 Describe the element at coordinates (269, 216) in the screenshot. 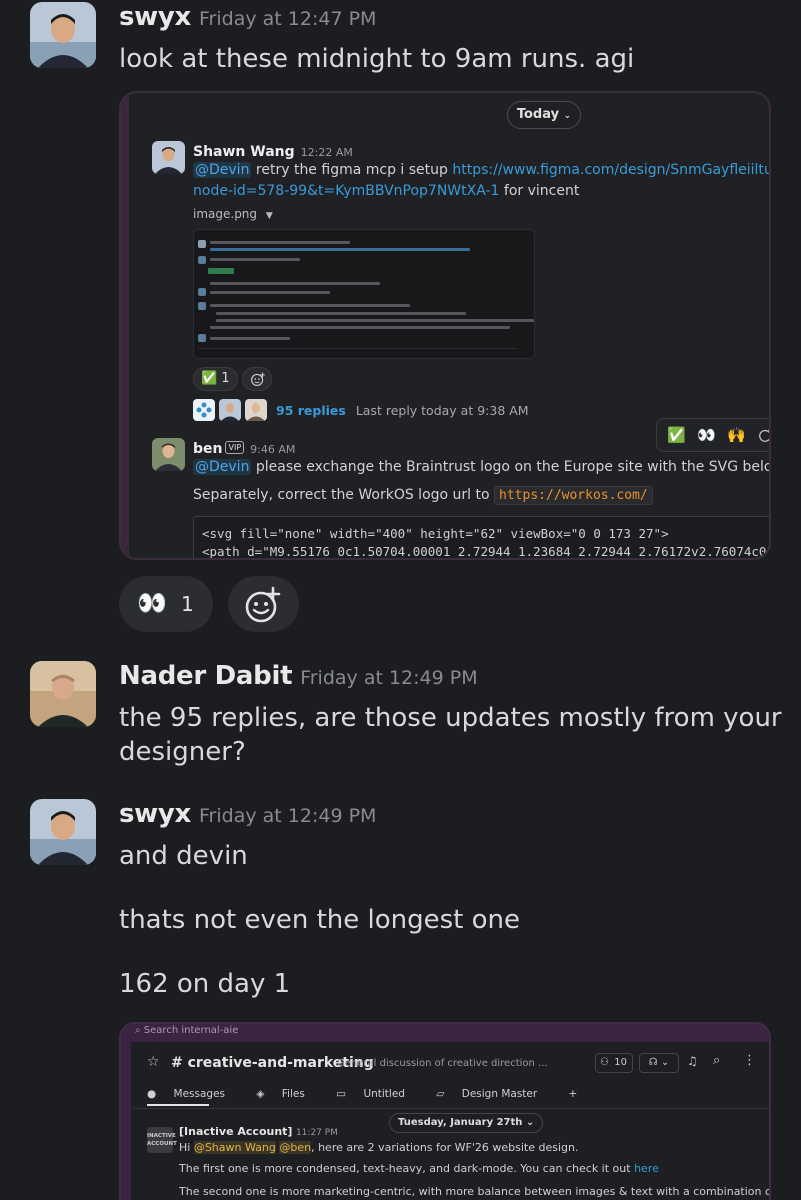

I see `caret-down-icon: ▼` at that location.